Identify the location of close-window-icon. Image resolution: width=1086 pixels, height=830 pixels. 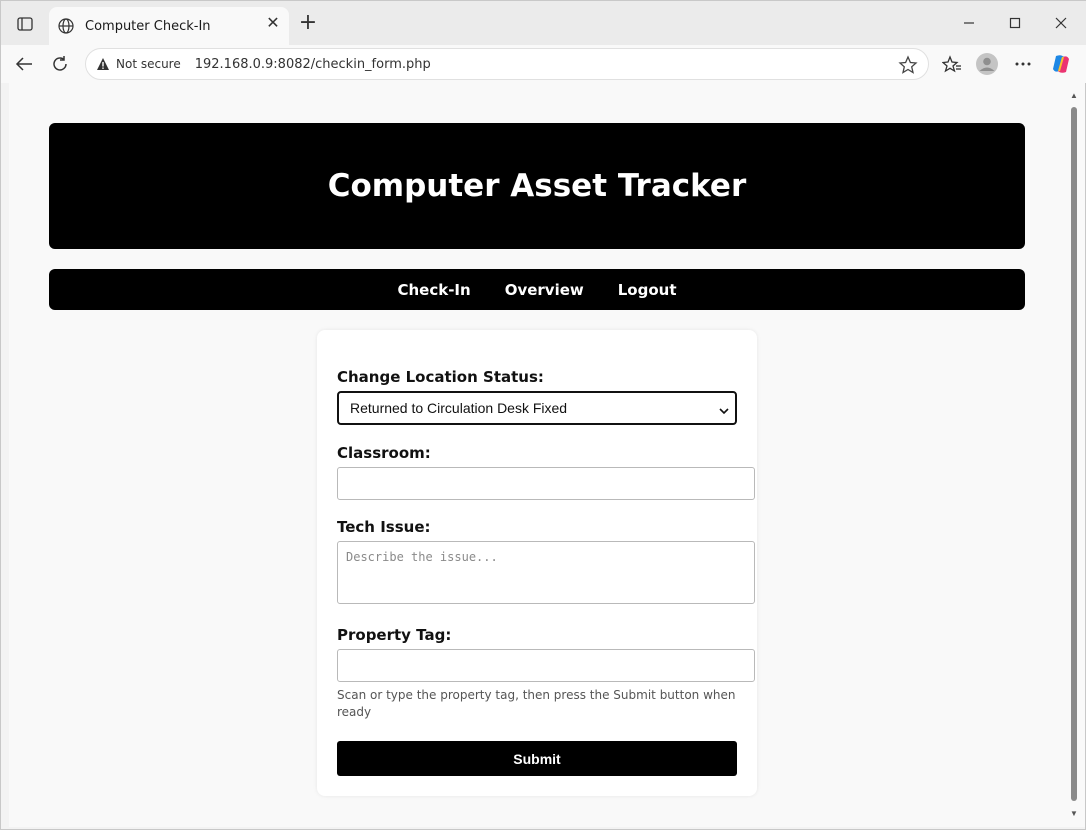
(1061, 23).